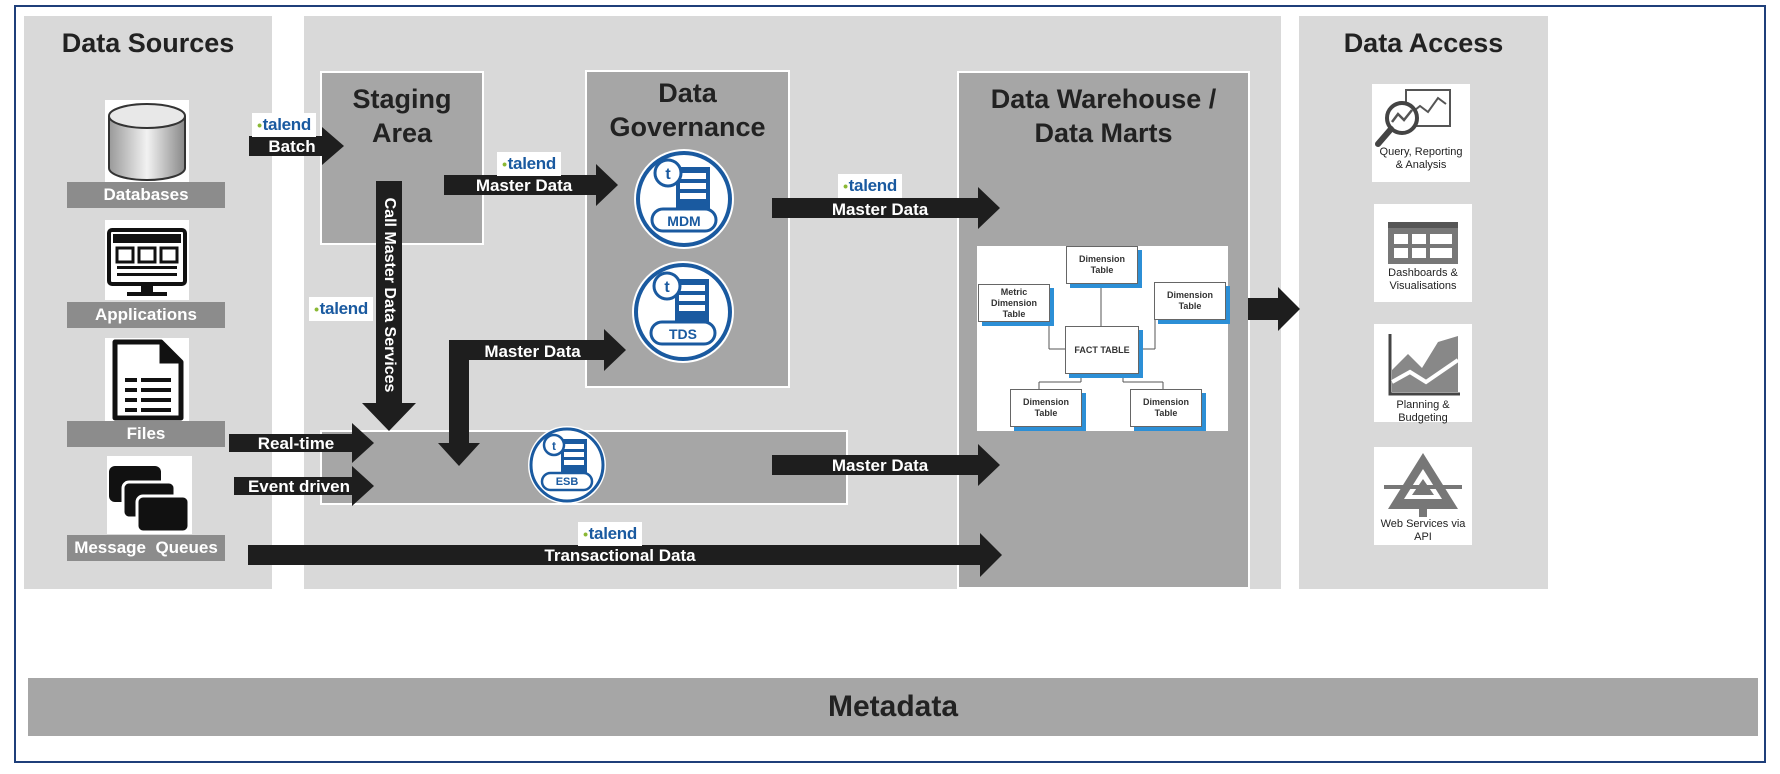 Image resolution: width=1780 pixels, height=774 pixels. What do you see at coordinates (880, 465) in the screenshot?
I see `master-data-label-4: Master Data` at bounding box center [880, 465].